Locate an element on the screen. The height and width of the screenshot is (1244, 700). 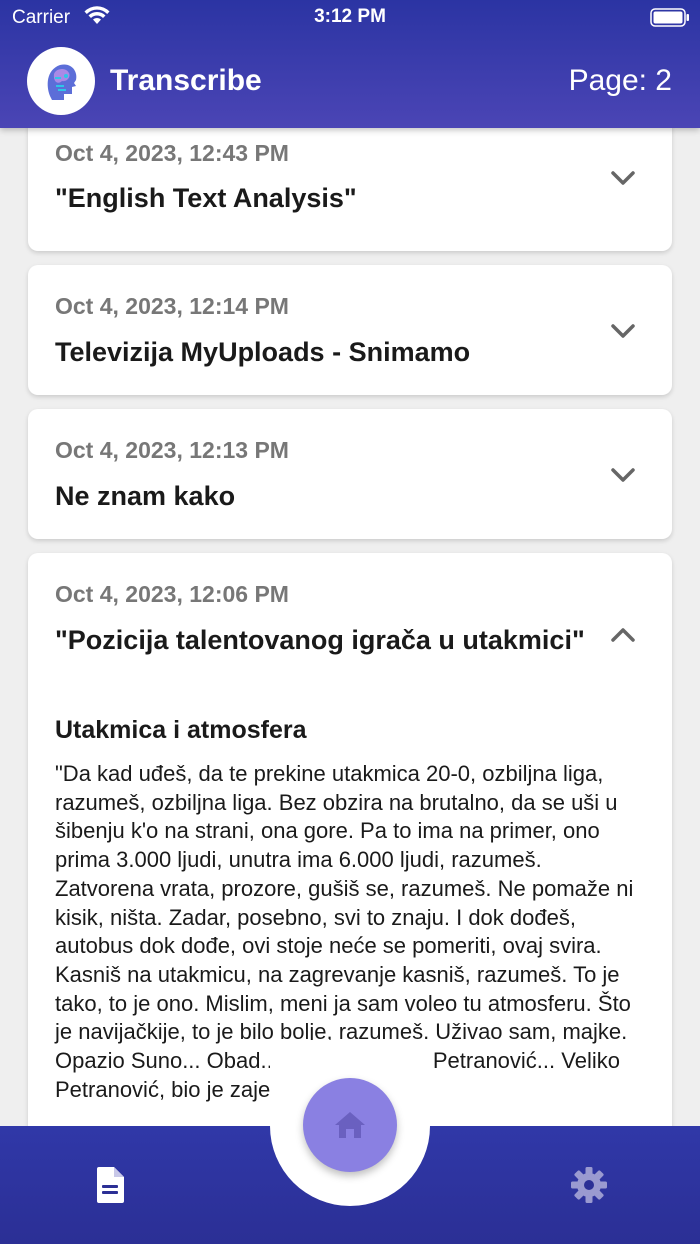
chevron-up-icon is located at coordinates (623, 635).